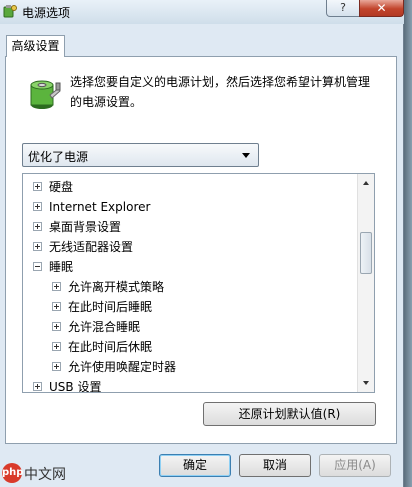 This screenshot has height=487, width=412. What do you see at coordinates (140, 155) in the screenshot?
I see `power-plan-dropdown: 优化了电源` at bounding box center [140, 155].